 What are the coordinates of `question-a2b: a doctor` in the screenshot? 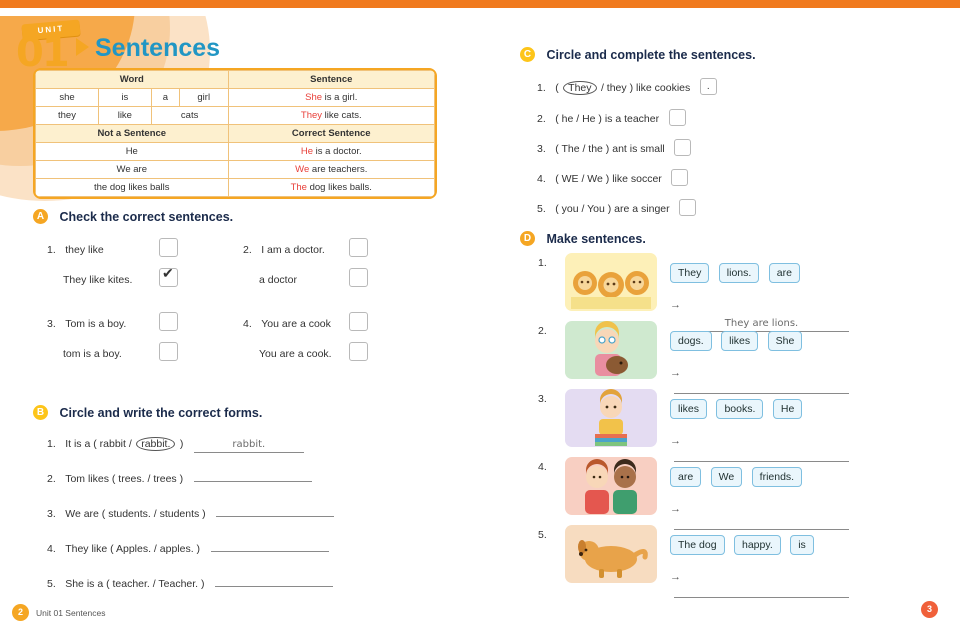 It's located at (333, 278).